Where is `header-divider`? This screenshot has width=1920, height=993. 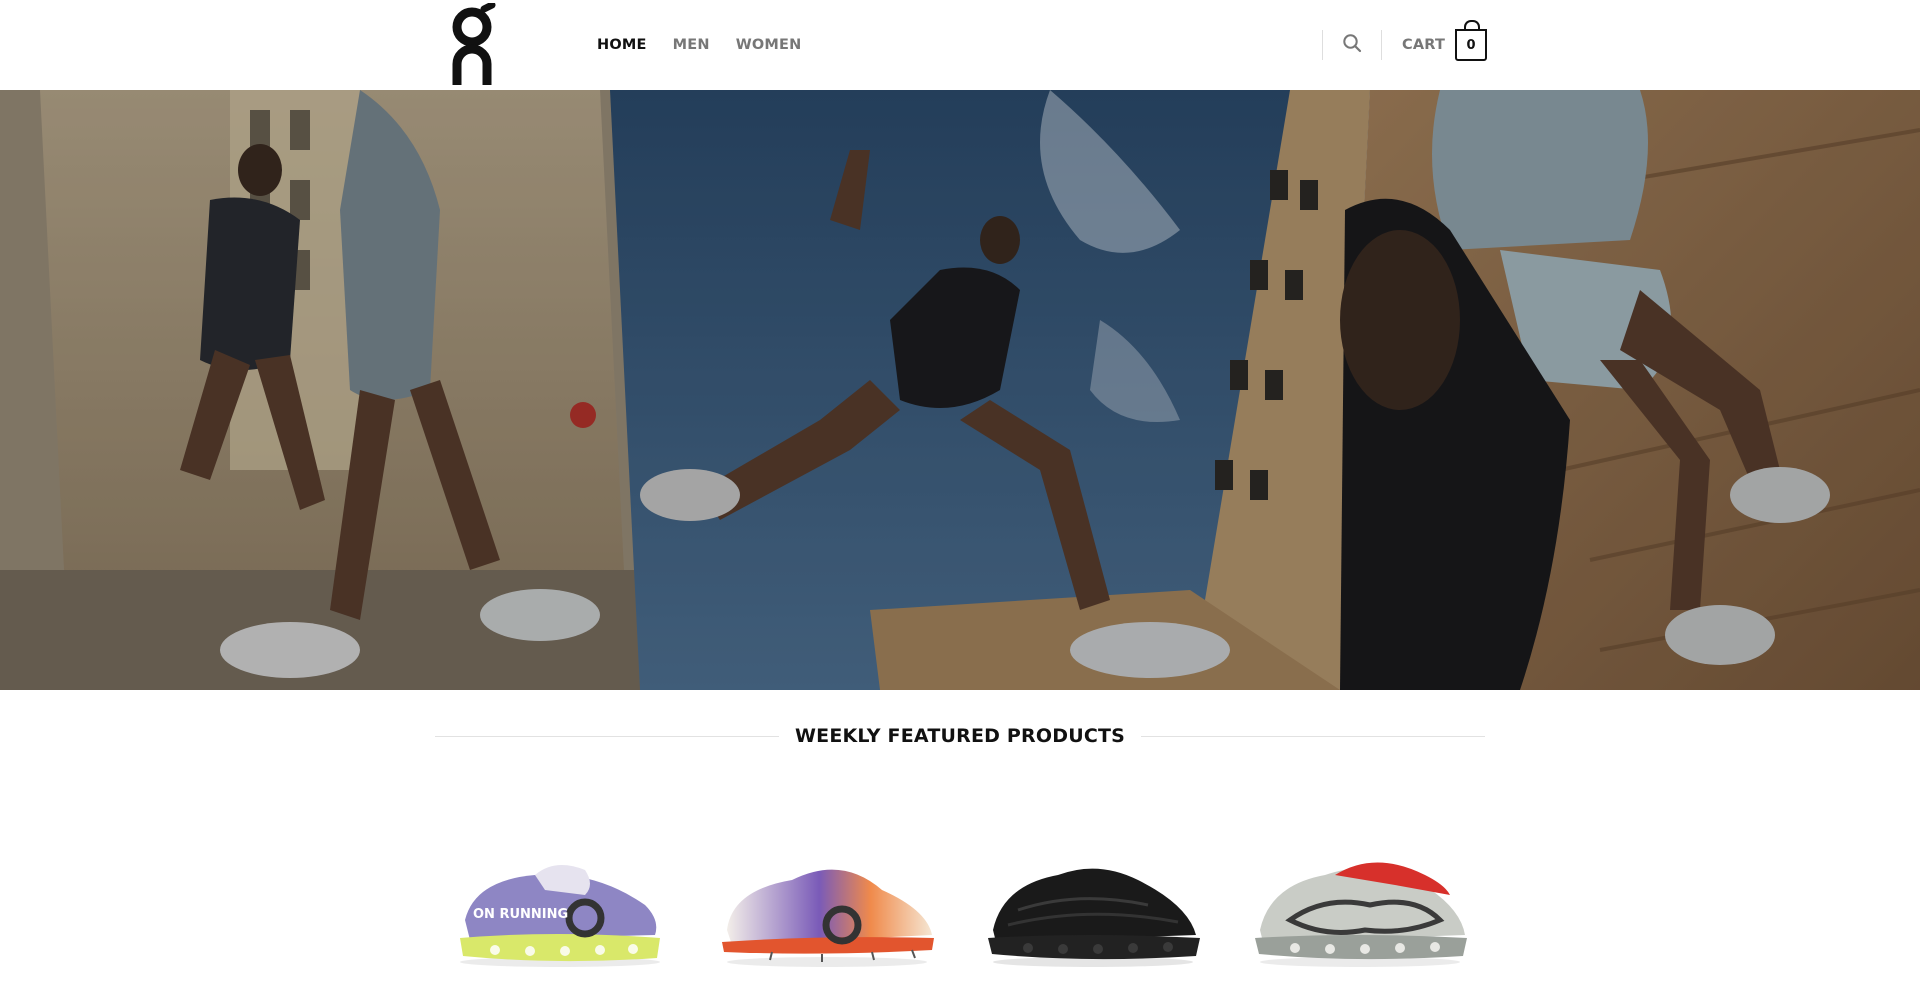 header-divider is located at coordinates (1381, 45).